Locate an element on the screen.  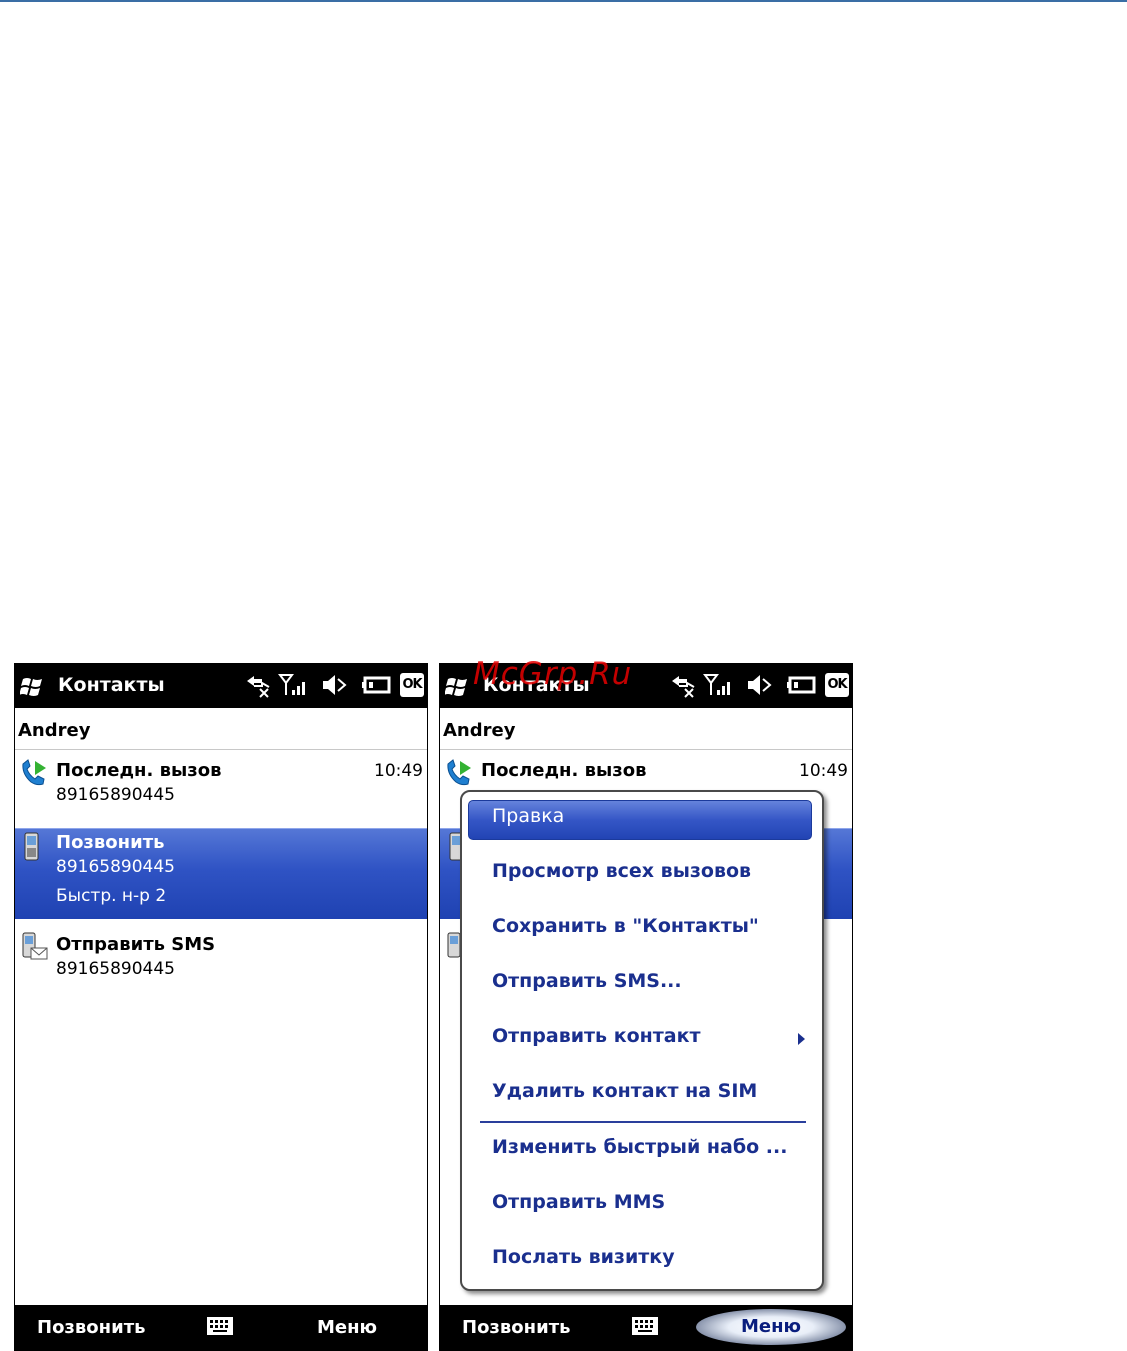
menu-item-view-all-calls: Просмотр всех вызовов is located at coordinates (621, 871).